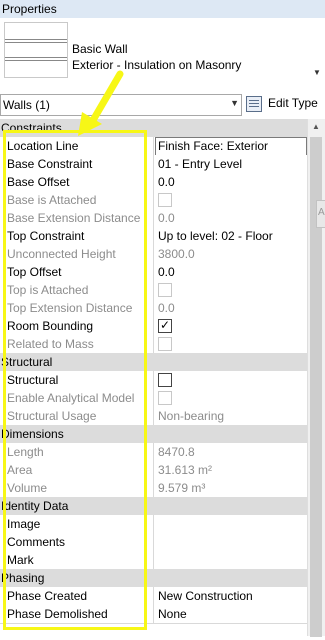  Describe the element at coordinates (176, 452) in the screenshot. I see `property-value: 8470.8` at that location.